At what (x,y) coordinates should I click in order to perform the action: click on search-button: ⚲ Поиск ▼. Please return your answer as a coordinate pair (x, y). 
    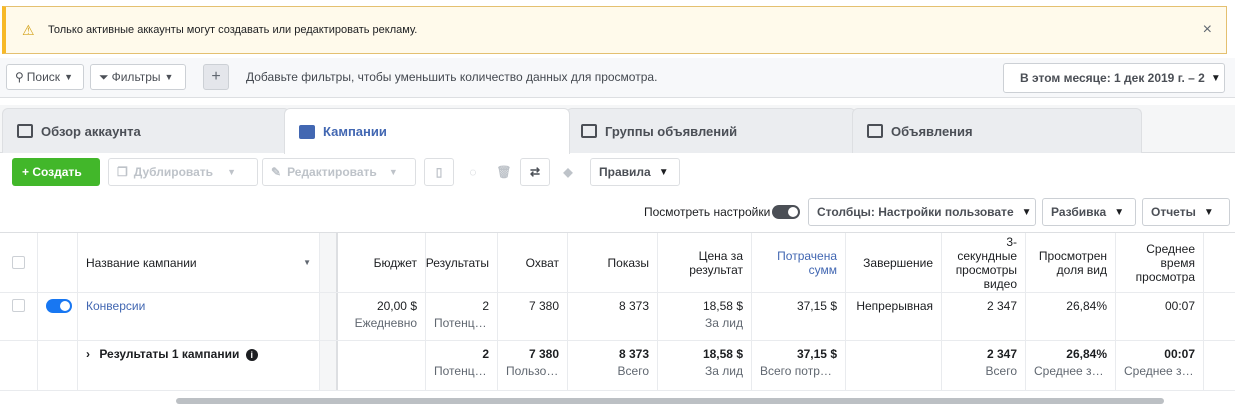
    Looking at the image, I should click on (45, 77).